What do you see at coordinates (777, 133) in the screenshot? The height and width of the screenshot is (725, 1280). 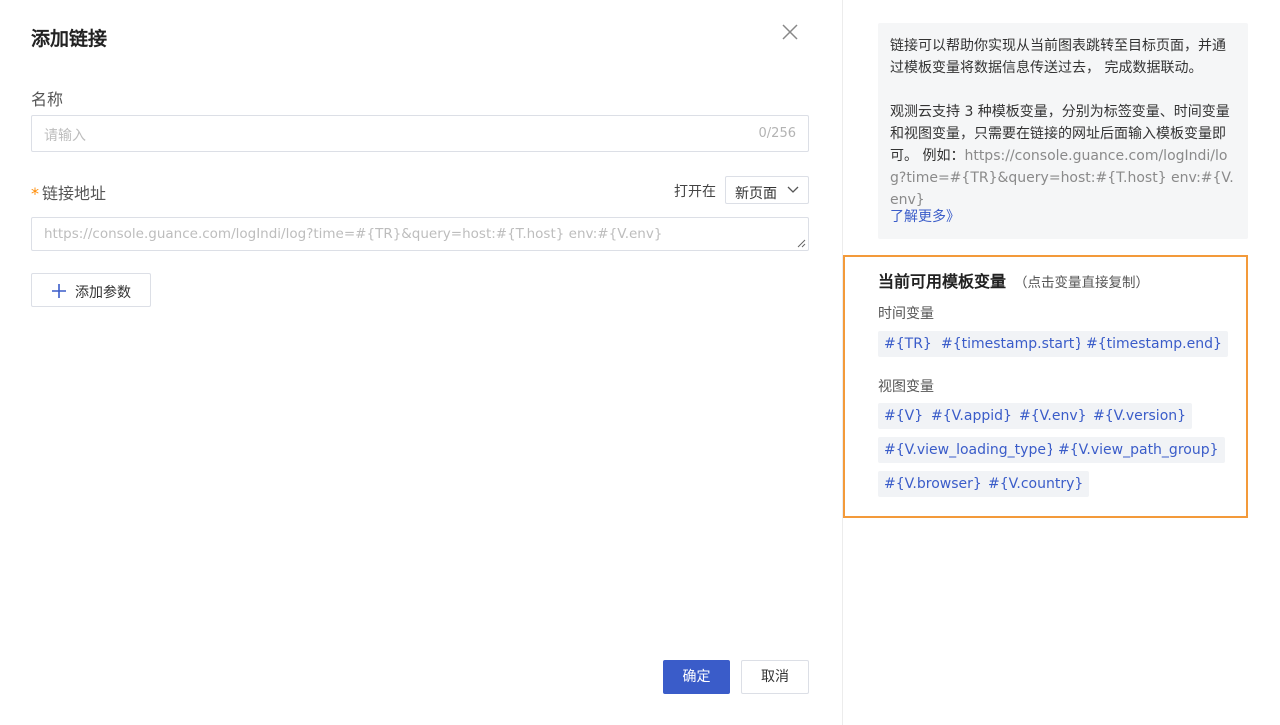 I see `name-char-counter: 0/256` at bounding box center [777, 133].